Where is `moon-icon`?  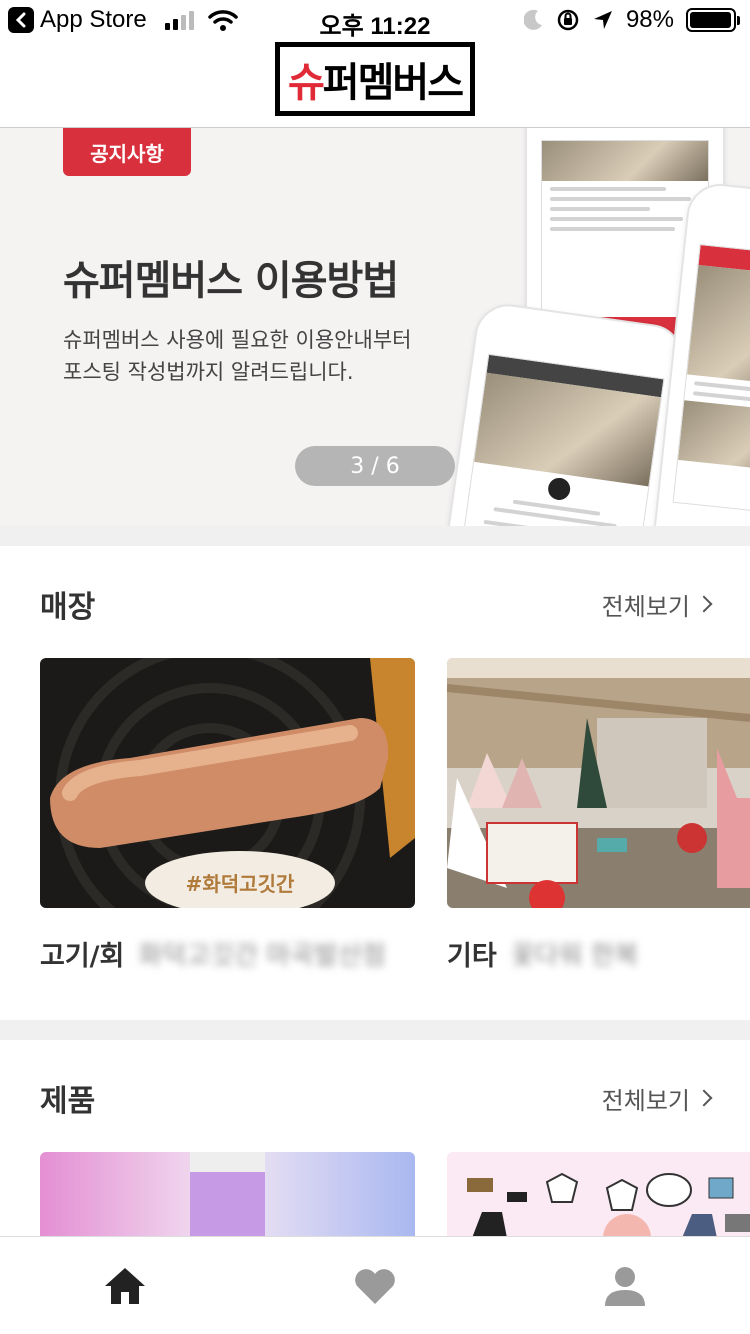 moon-icon is located at coordinates (532, 19).